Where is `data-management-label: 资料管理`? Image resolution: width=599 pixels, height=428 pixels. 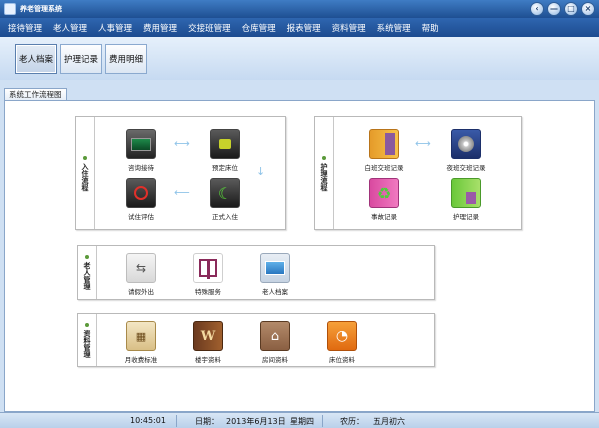
data-management-label: 资料管理 is located at coordinates (87, 340).